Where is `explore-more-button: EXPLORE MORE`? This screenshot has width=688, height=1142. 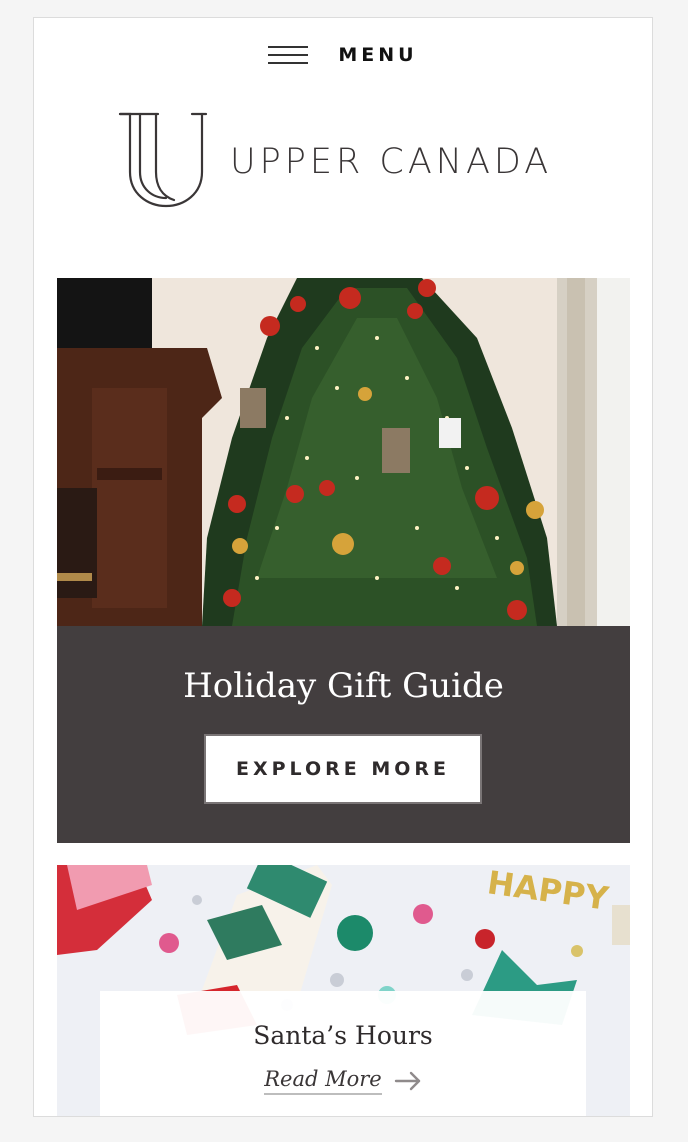 explore-more-button: EXPLORE MORE is located at coordinates (343, 769).